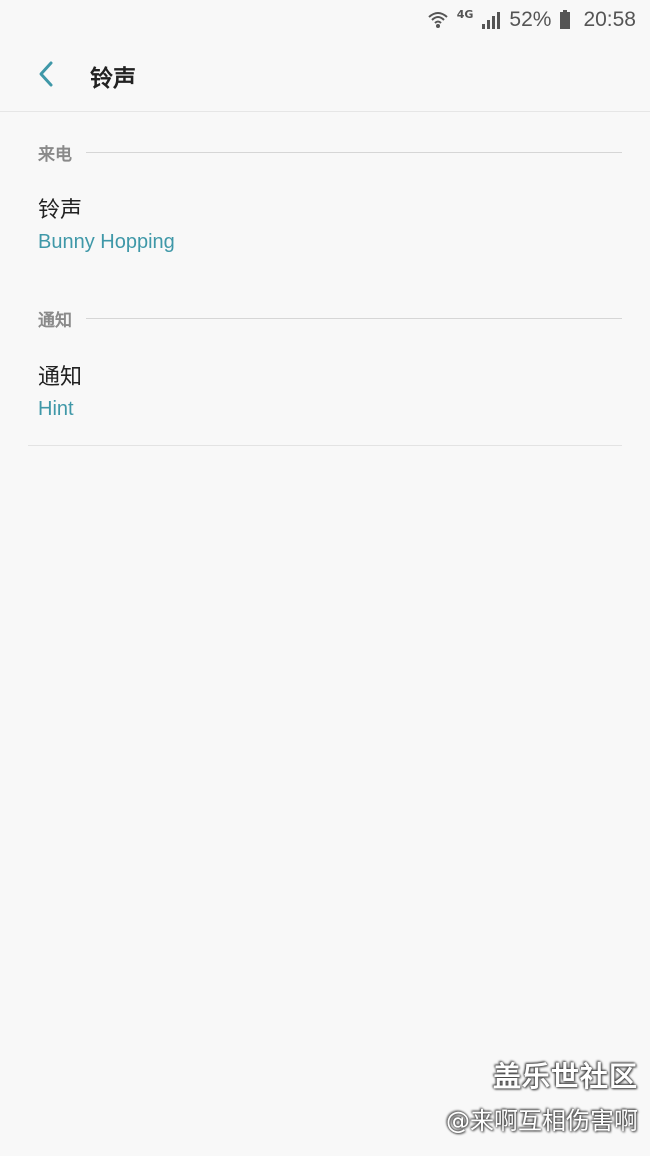  What do you see at coordinates (325, 393) in the screenshot?
I see `notification-sound-setting-item: 通知 Hint` at bounding box center [325, 393].